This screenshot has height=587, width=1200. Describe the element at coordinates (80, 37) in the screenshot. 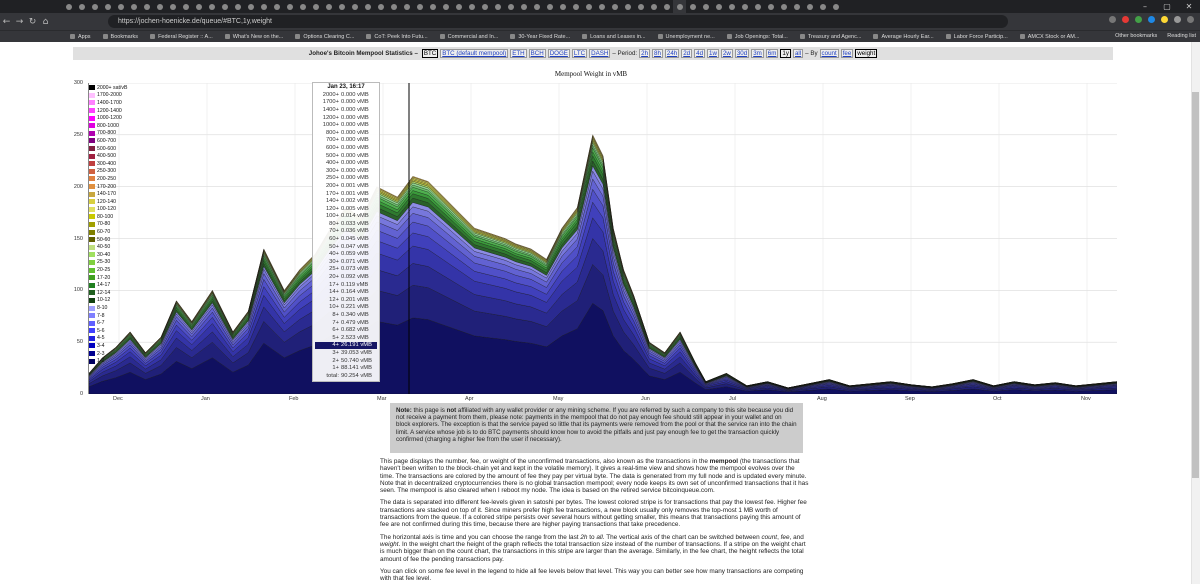

I see `bookmark-item: Apps` at that location.